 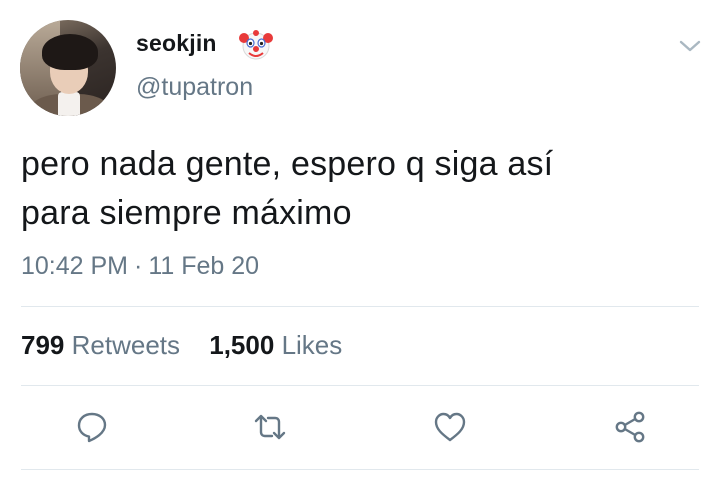 I want to click on avatar-collar, so click(x=69, y=104).